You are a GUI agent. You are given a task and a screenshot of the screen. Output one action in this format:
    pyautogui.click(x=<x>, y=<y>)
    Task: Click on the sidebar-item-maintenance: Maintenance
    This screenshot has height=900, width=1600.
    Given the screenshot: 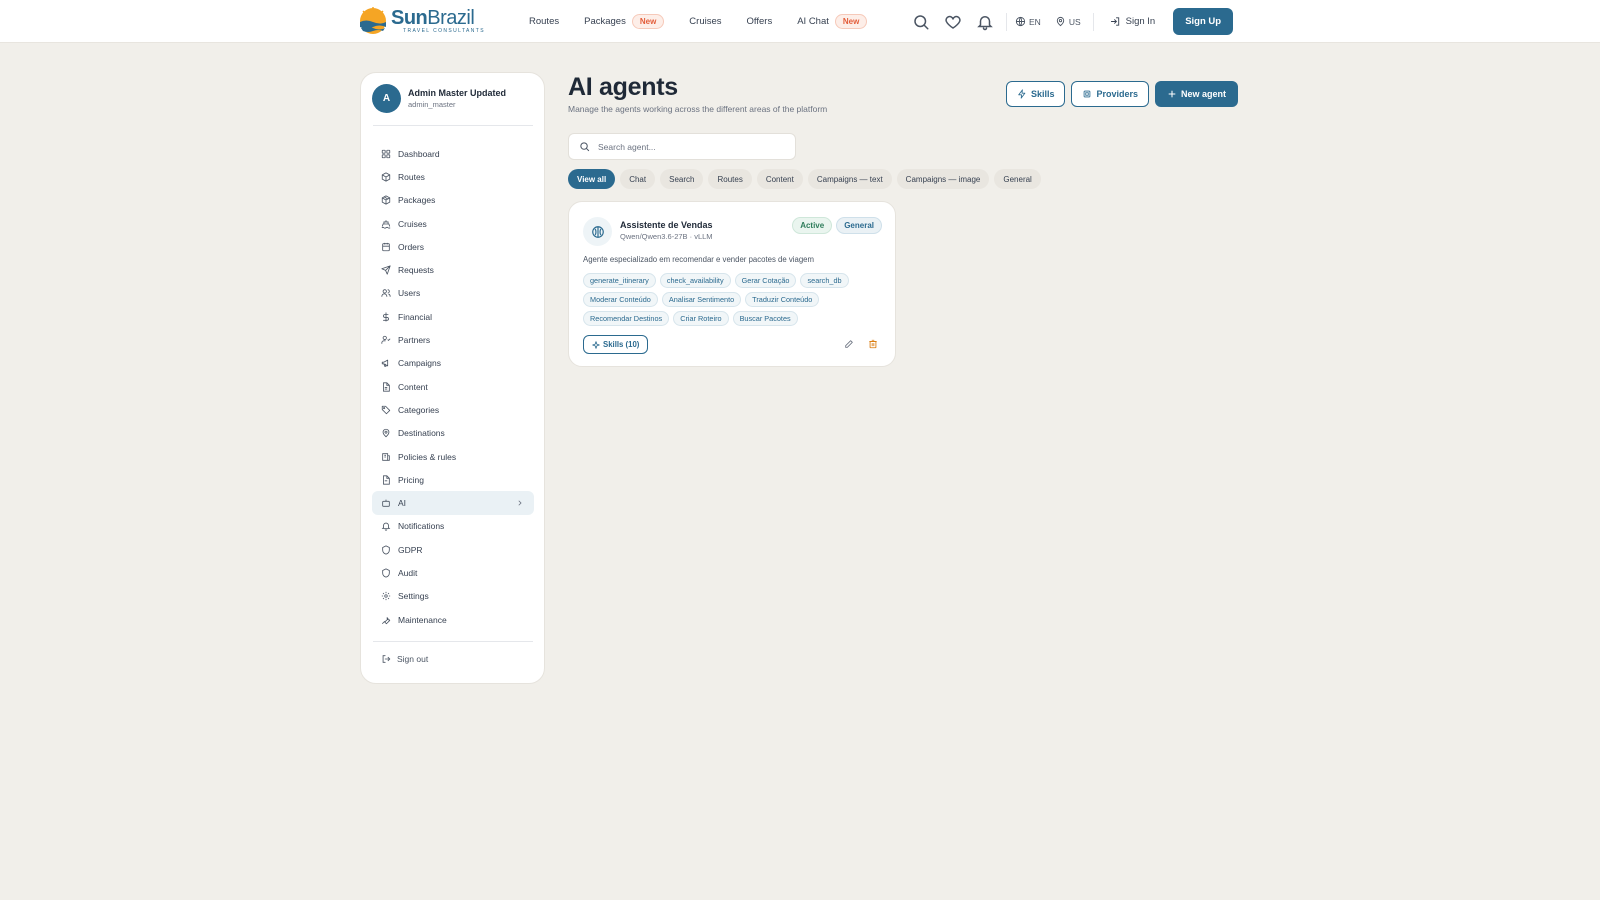 What is the action you would take?
    pyautogui.click(x=453, y=619)
    